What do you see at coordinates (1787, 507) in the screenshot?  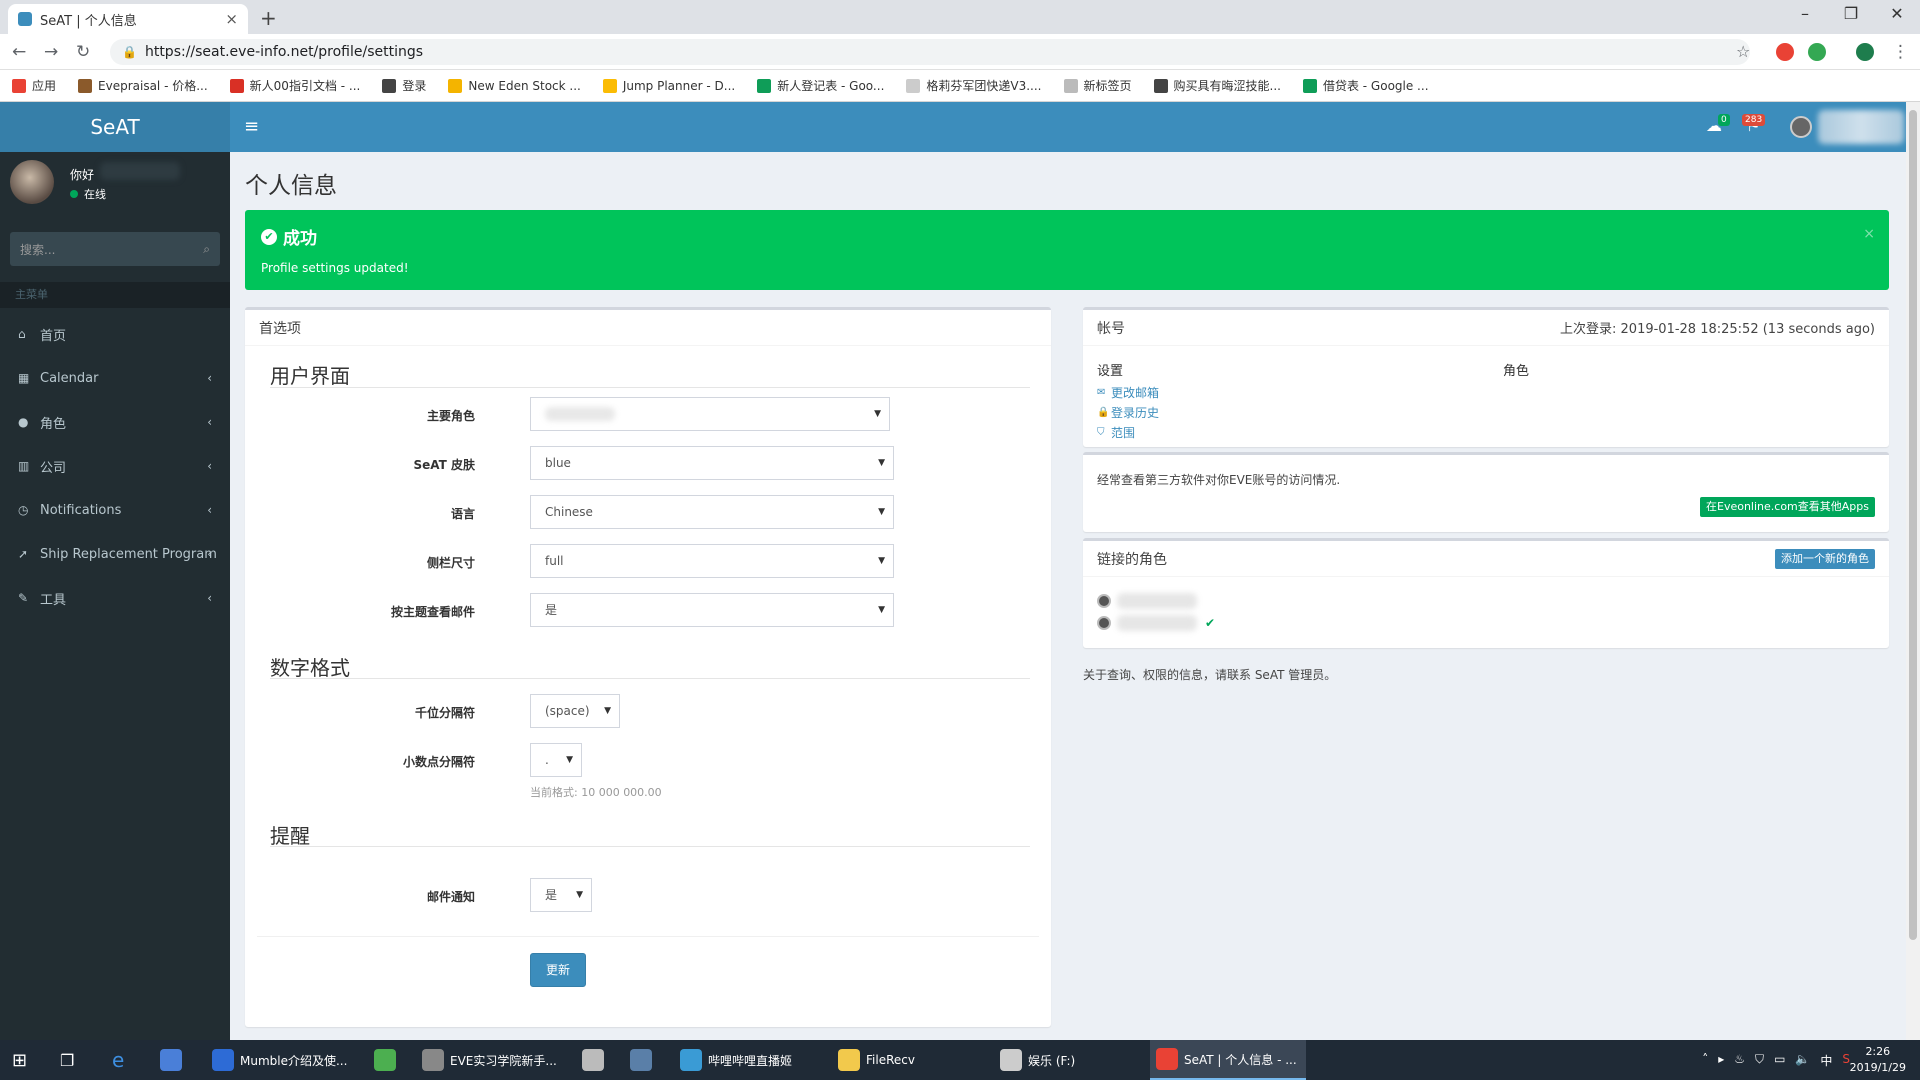 I see `view-apps-button: 在Eveonline.com查看其他Apps` at bounding box center [1787, 507].